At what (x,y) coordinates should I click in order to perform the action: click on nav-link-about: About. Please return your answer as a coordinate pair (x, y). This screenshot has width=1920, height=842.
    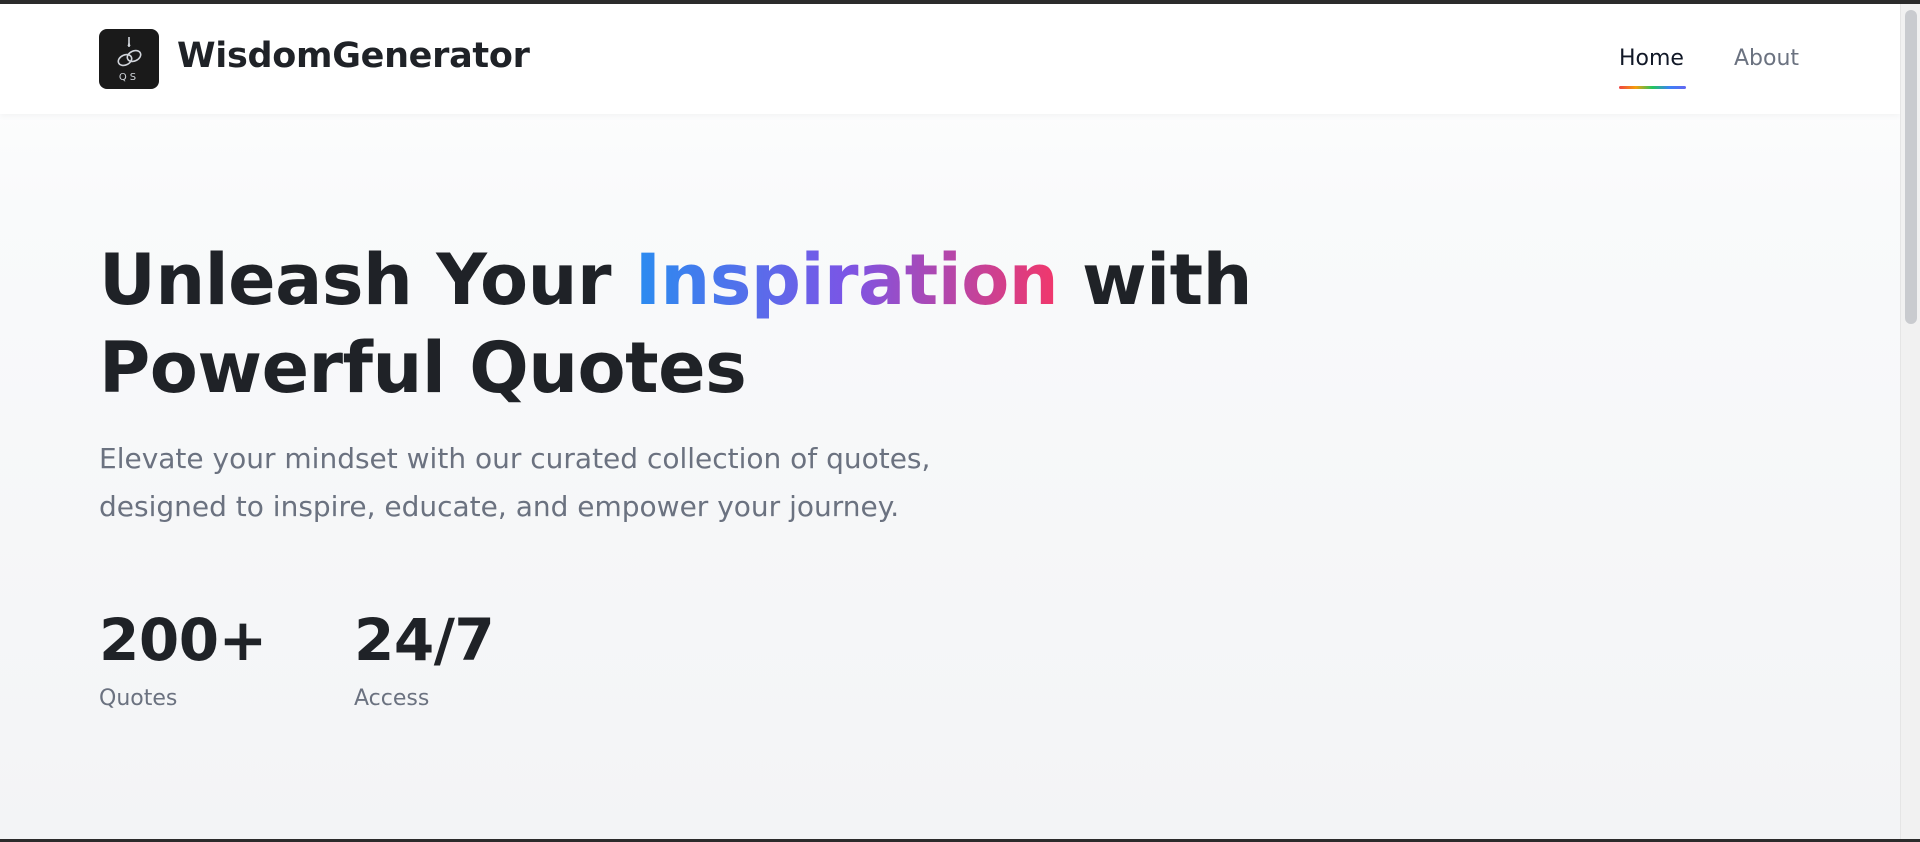
    Looking at the image, I should click on (1766, 58).